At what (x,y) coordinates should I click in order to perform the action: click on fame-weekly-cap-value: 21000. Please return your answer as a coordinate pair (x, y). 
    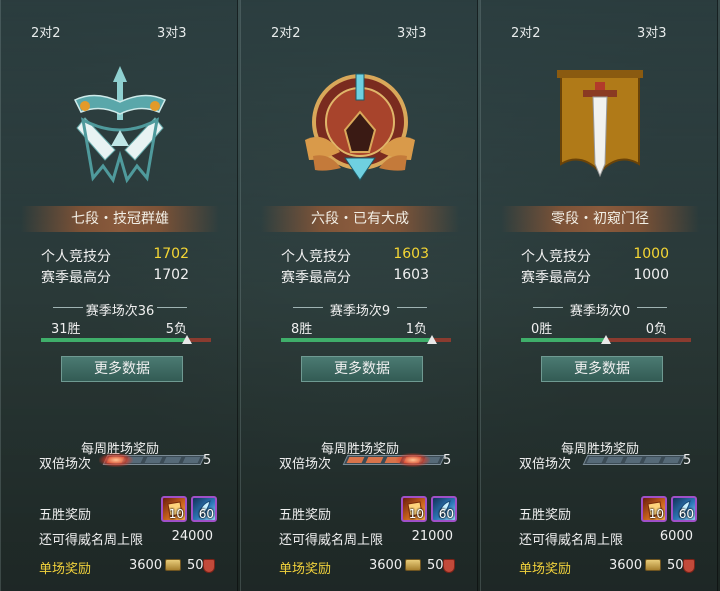
    Looking at the image, I should click on (432, 536).